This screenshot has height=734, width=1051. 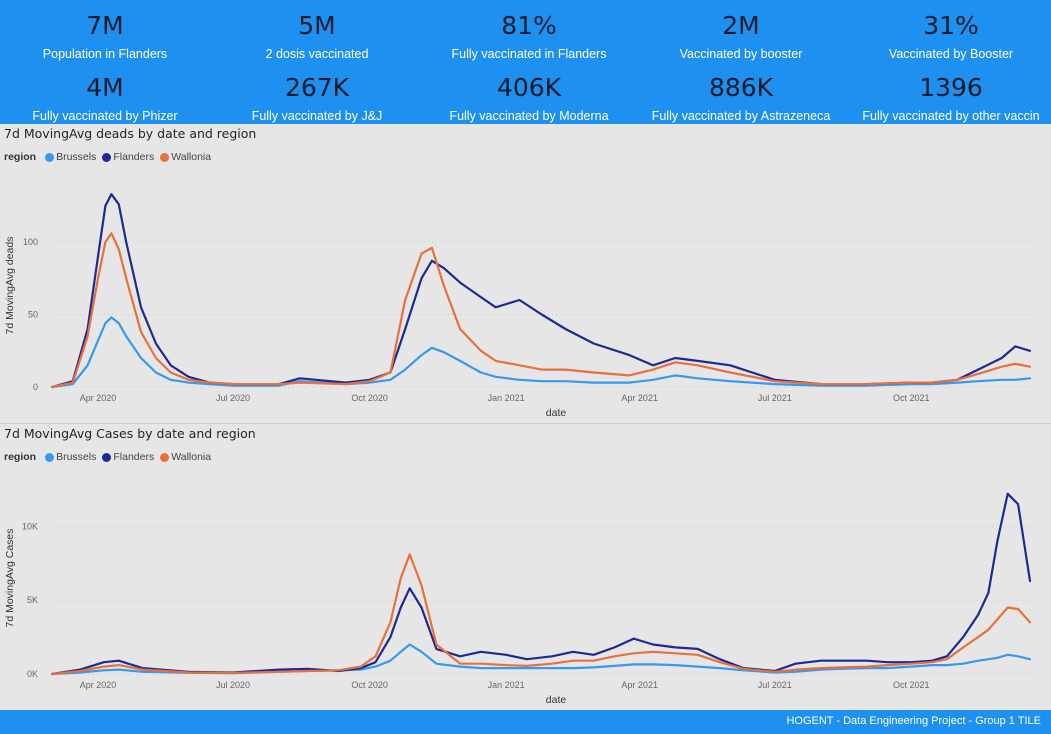 I want to click on kpi-card-population: 7M Population in Flanders, so click(x=105, y=37).